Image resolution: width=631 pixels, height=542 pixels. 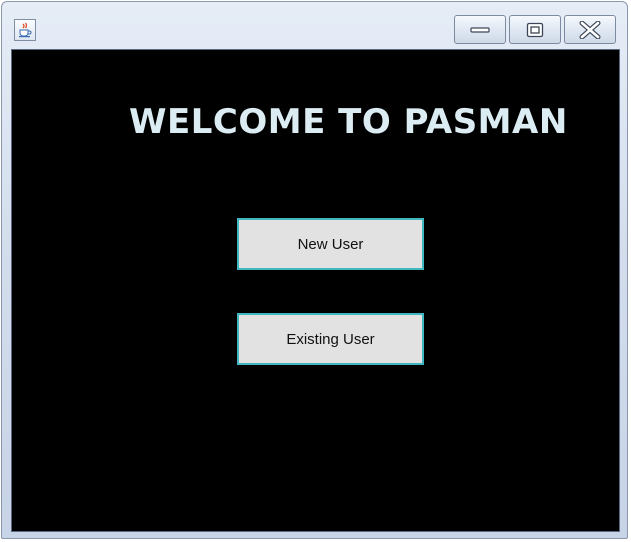 What do you see at coordinates (25, 30) in the screenshot?
I see `java-cup-icon` at bounding box center [25, 30].